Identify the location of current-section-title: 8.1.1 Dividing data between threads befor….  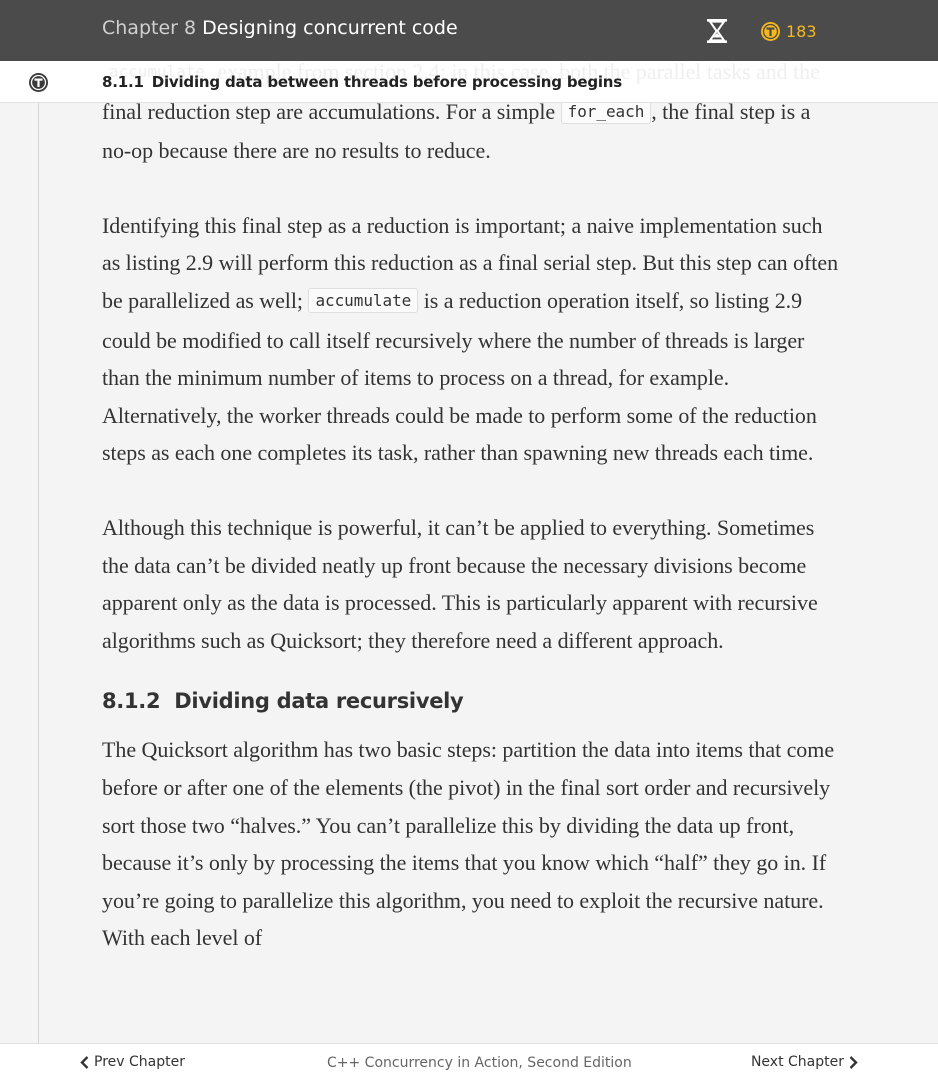
(362, 82).